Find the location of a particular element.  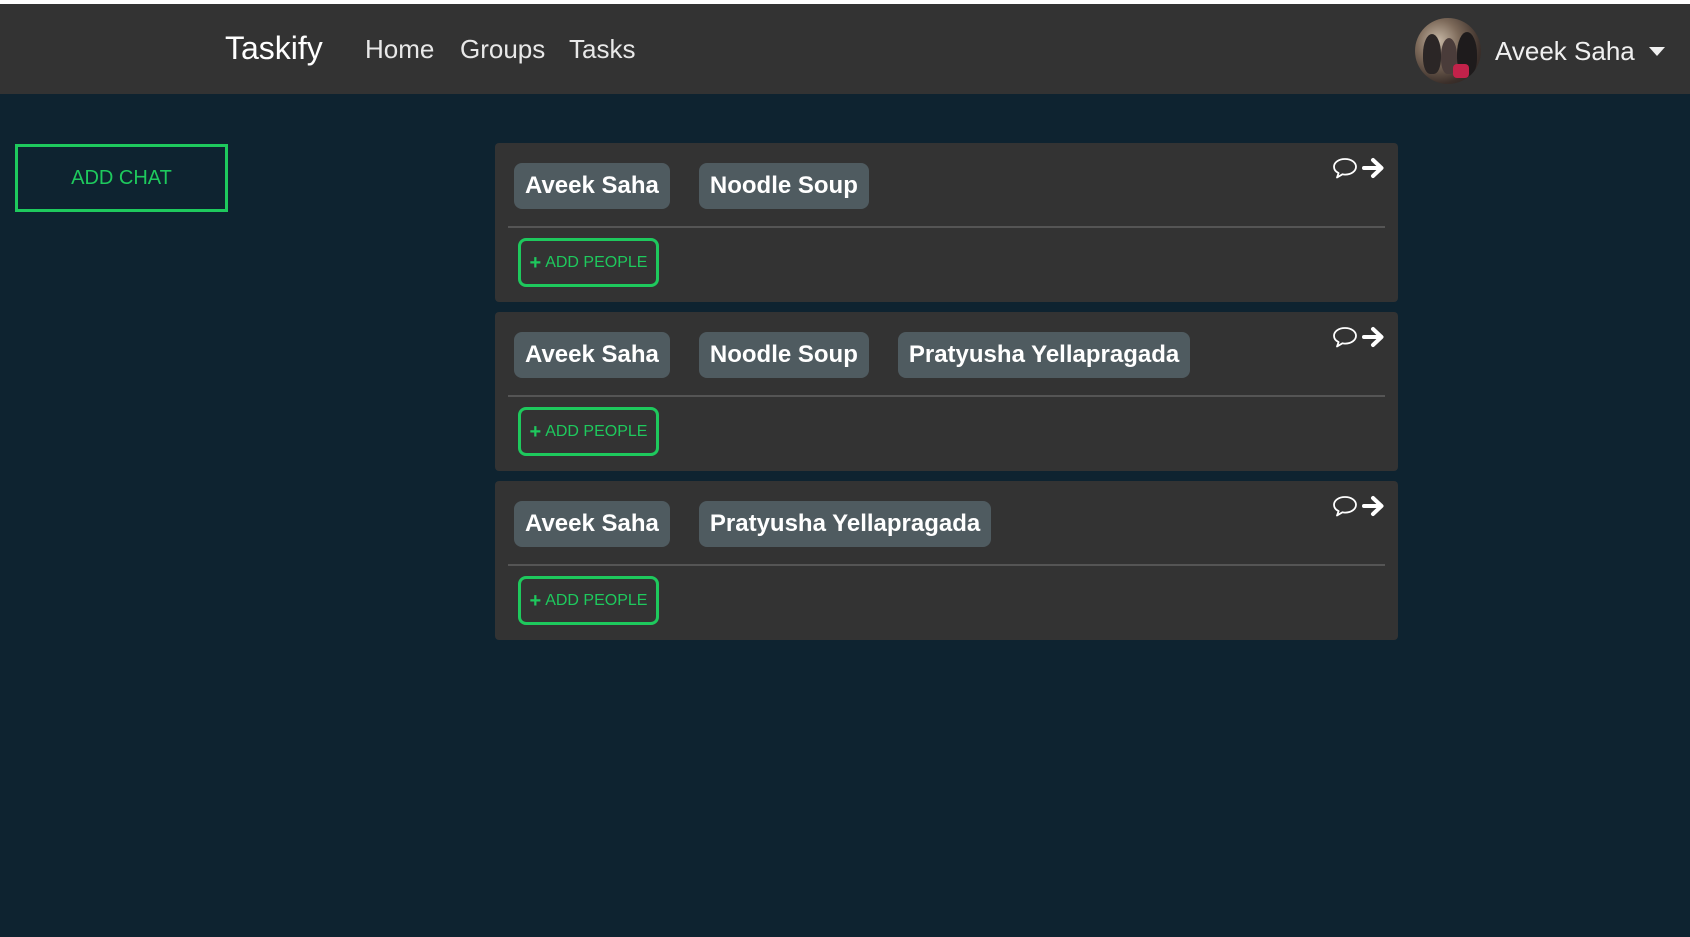

brand-logo: Taskify is located at coordinates (274, 48).